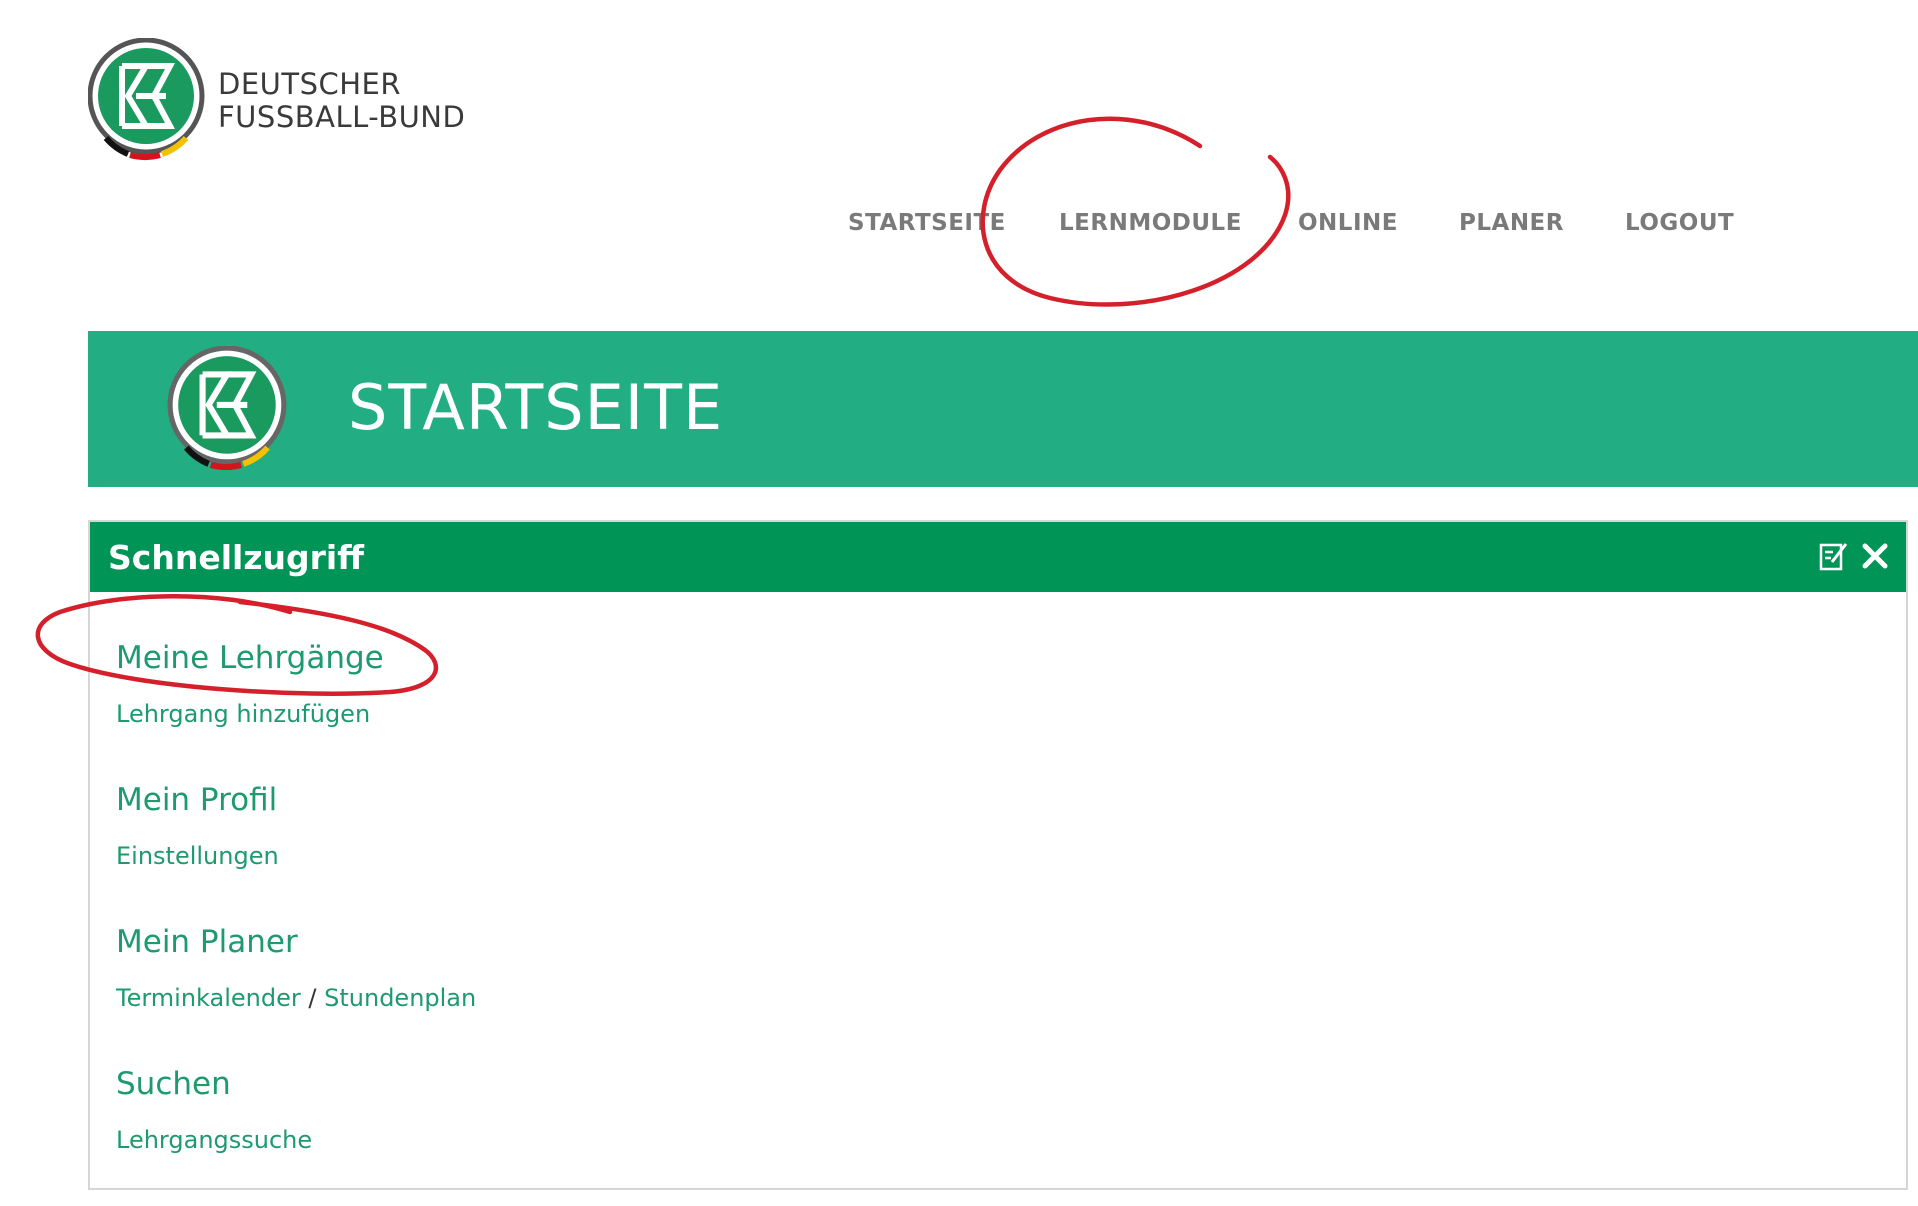 This screenshot has width=1918, height=1206. I want to click on section-meine-lehrgaenge: Meine Lehrgänge, so click(250, 658).